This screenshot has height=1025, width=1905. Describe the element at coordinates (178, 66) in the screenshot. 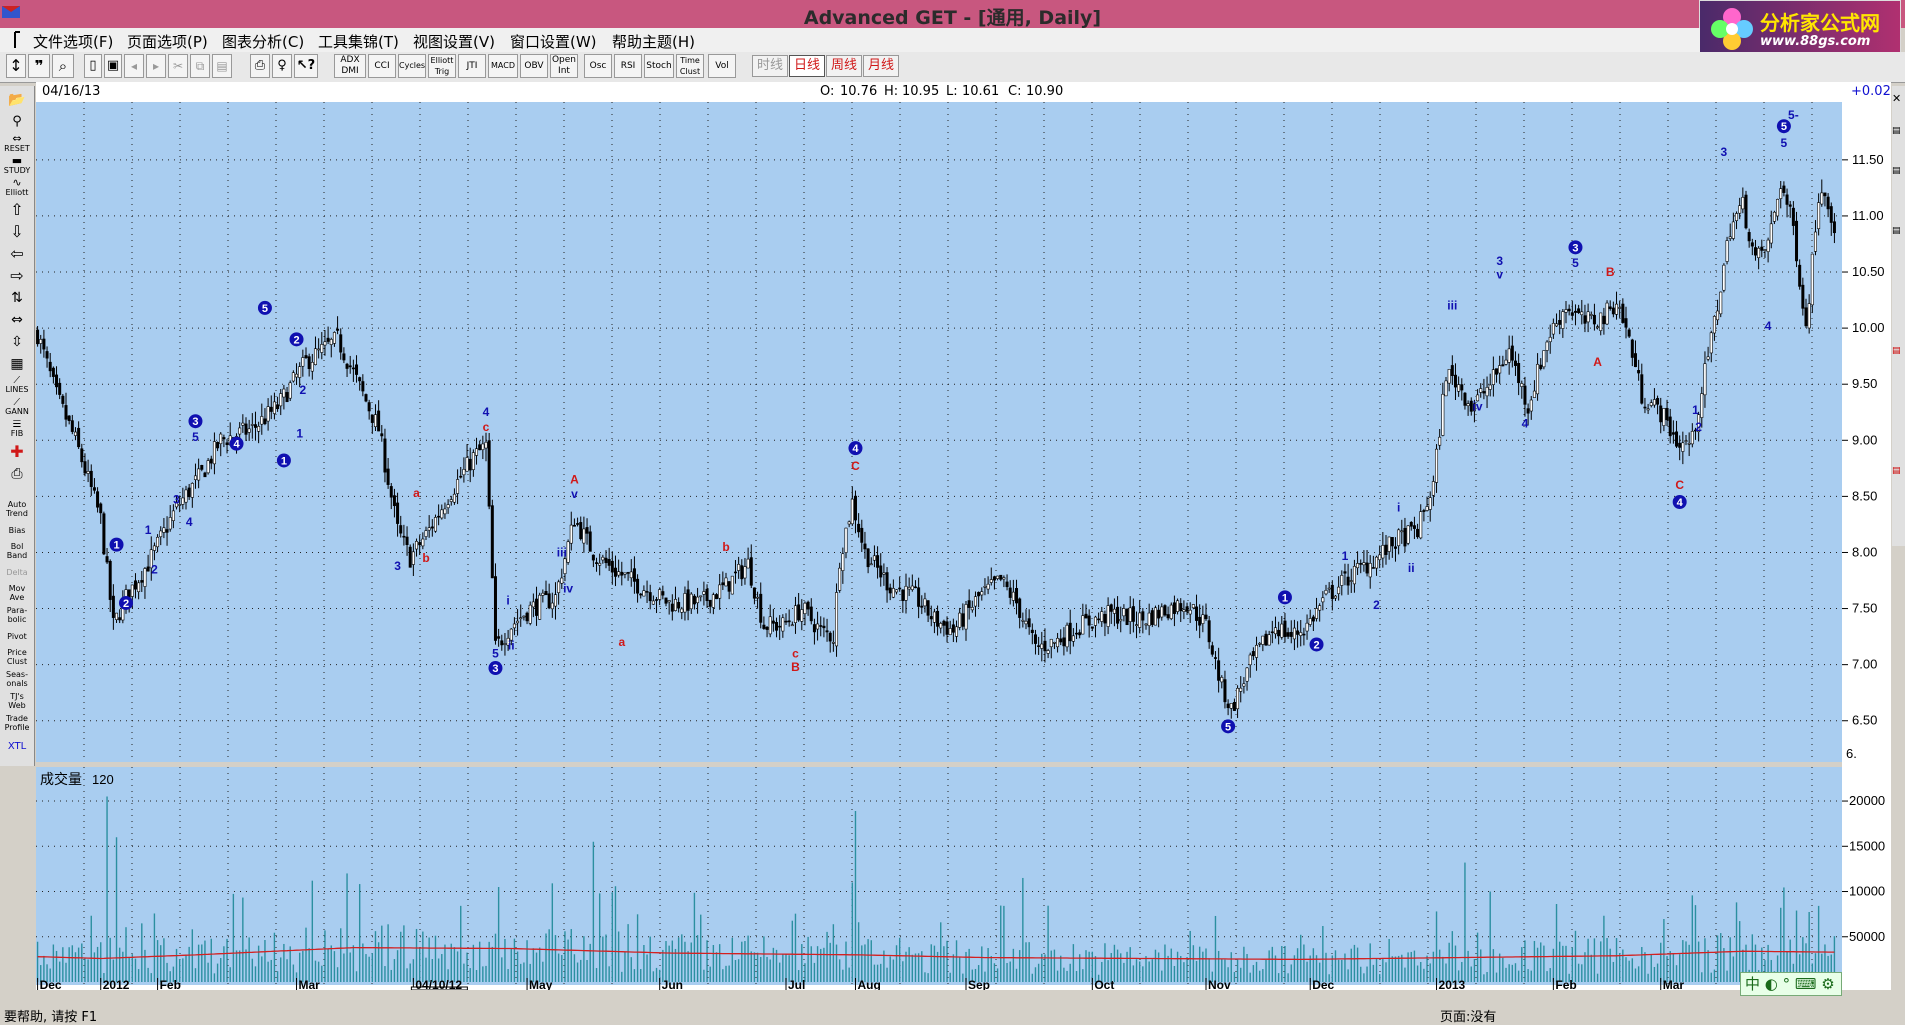

I see `cut-icon: ✂` at that location.